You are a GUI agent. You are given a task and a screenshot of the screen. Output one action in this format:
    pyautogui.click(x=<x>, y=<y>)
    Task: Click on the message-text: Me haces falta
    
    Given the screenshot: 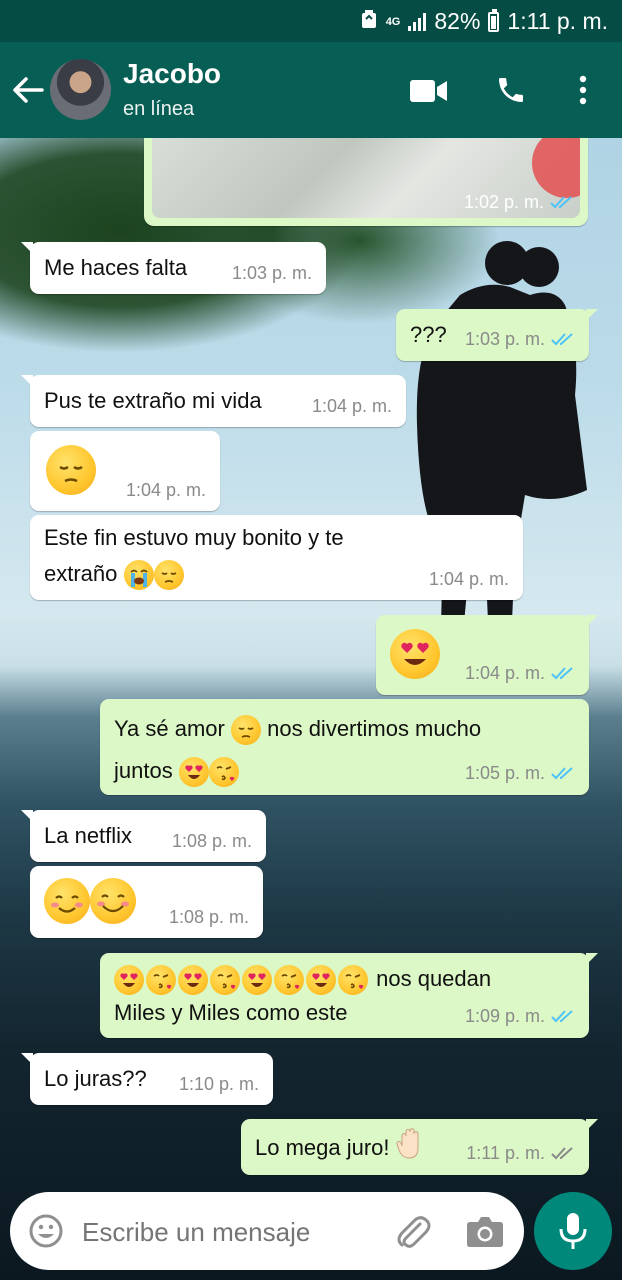 What is the action you would take?
    pyautogui.click(x=116, y=267)
    